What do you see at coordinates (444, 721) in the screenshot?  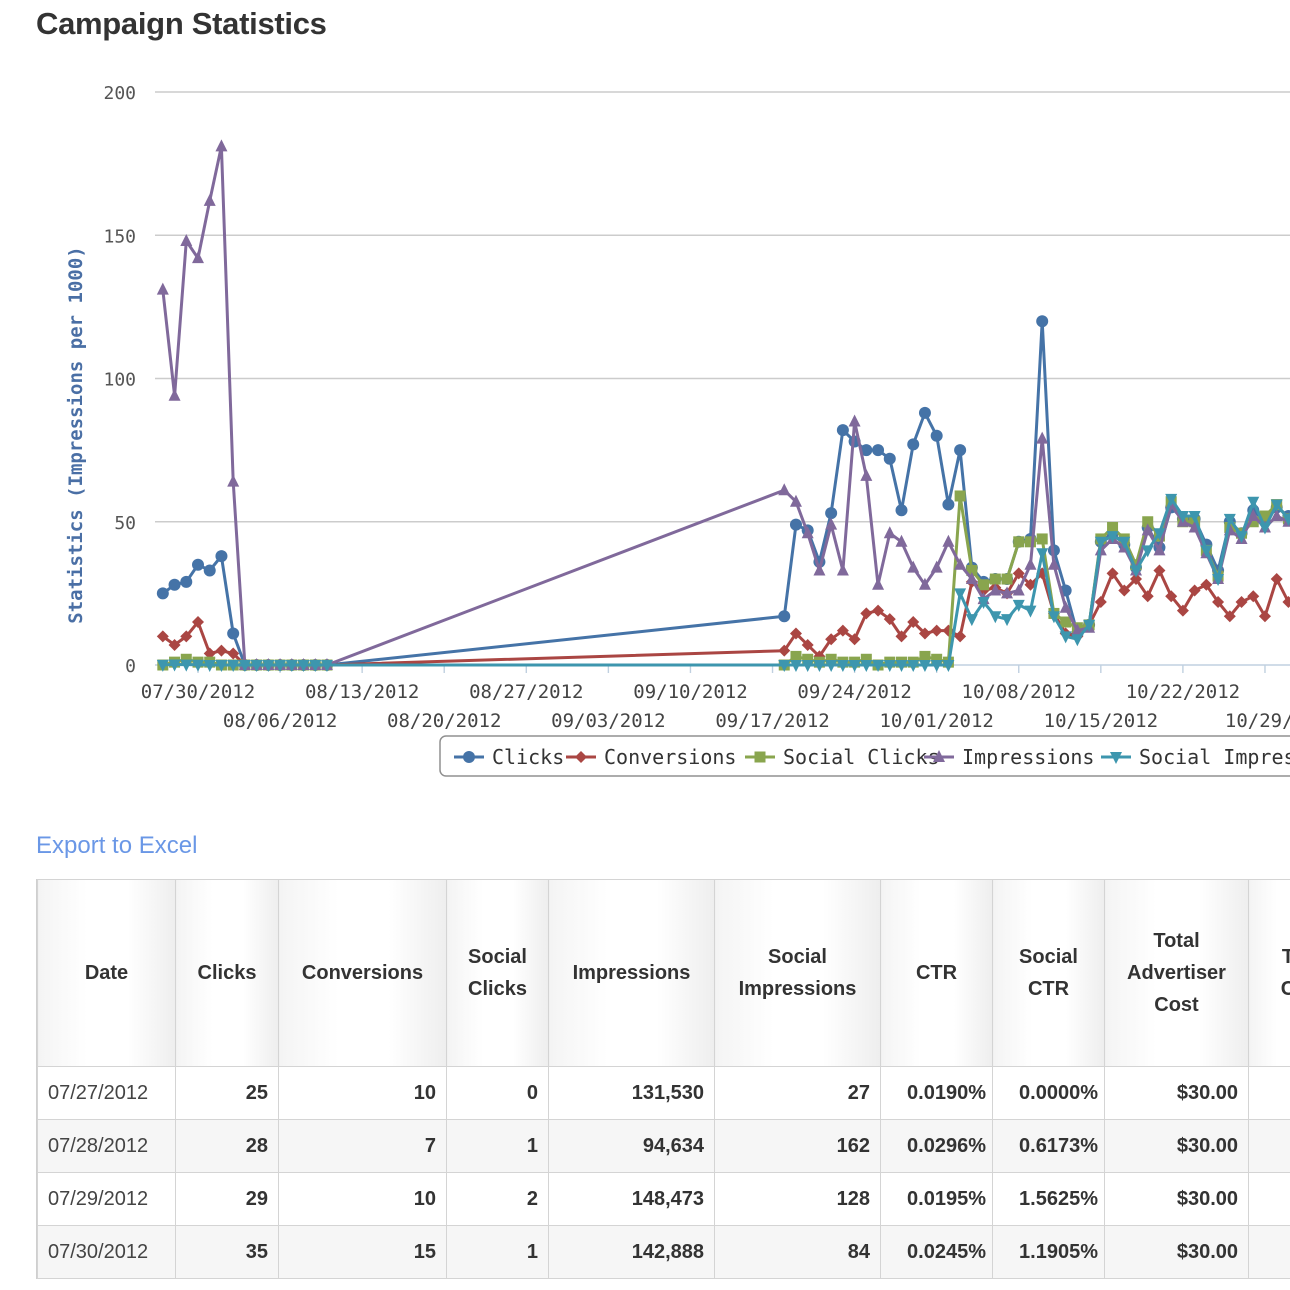 I see `x-tick-label: 08/20/2012` at bounding box center [444, 721].